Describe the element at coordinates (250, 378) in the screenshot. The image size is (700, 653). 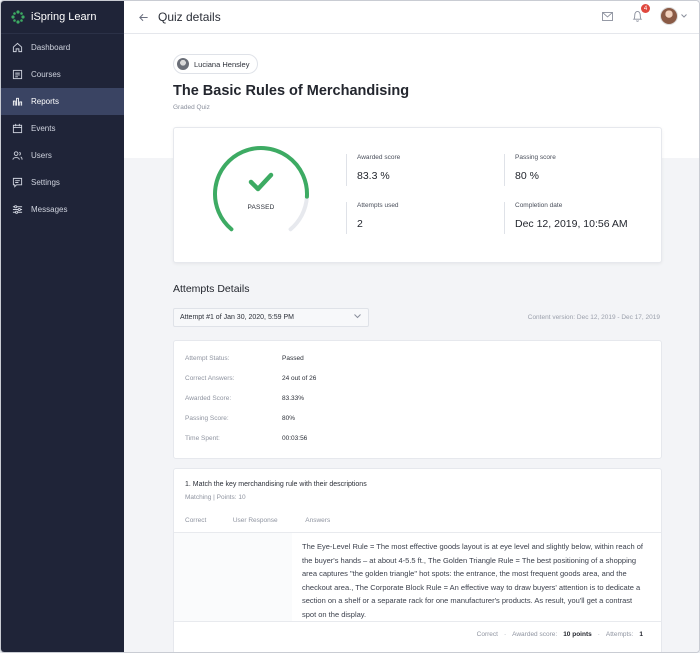
I see `detail-row: Correct Answers: 24 out of 26` at that location.